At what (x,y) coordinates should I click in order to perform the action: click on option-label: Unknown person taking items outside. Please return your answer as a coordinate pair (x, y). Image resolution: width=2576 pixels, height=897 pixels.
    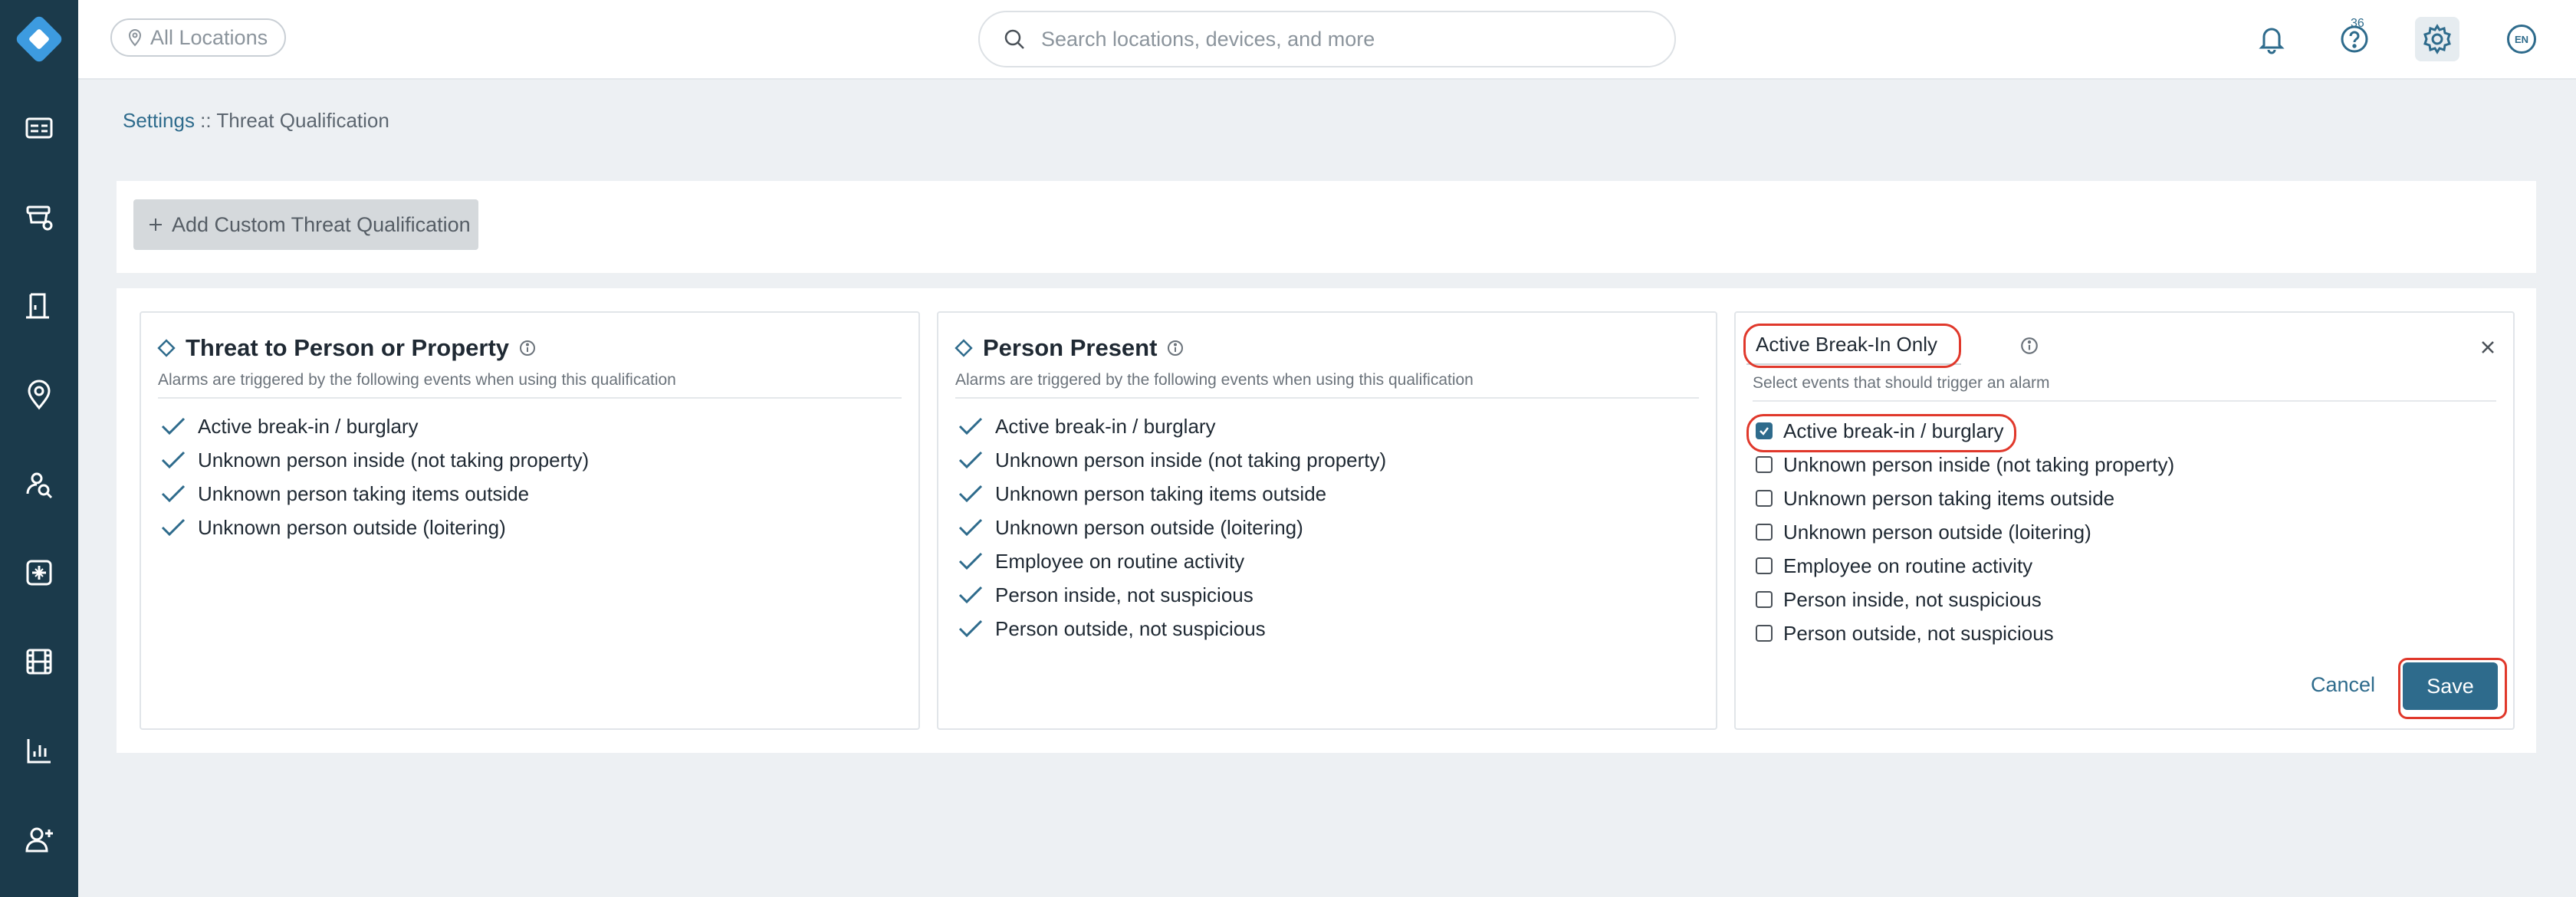
    Looking at the image, I should click on (1949, 498).